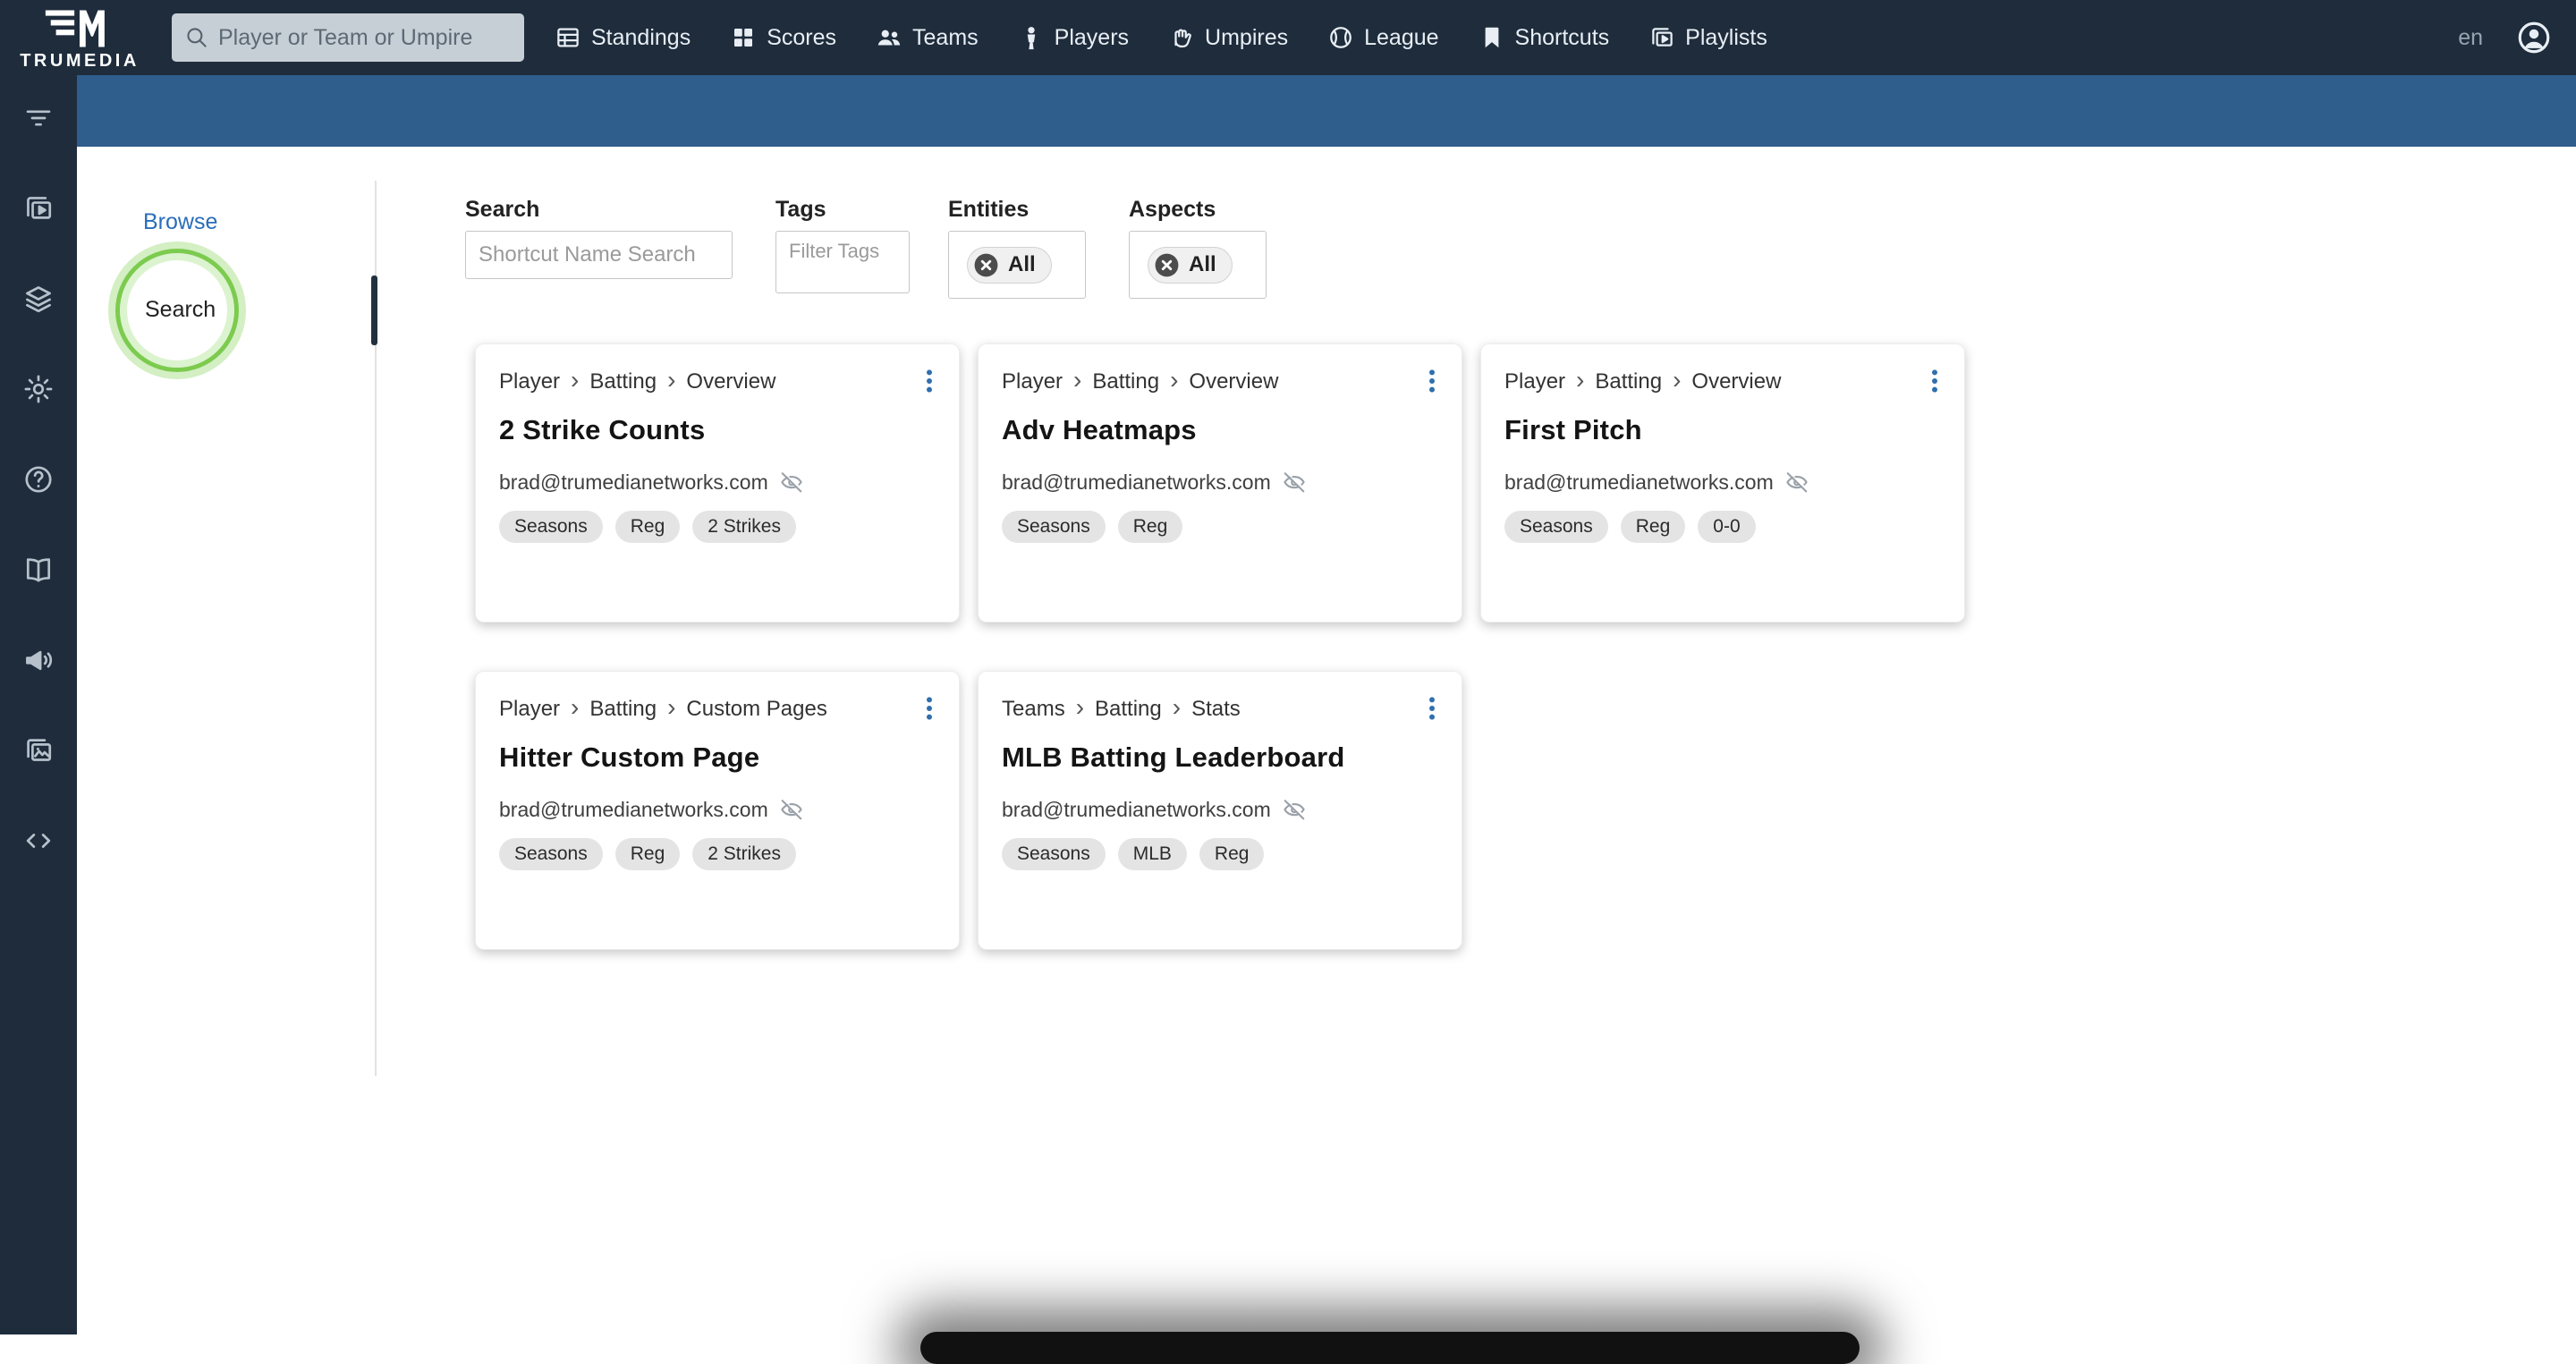  Describe the element at coordinates (743, 37) in the screenshot. I see `scores-icon` at that location.